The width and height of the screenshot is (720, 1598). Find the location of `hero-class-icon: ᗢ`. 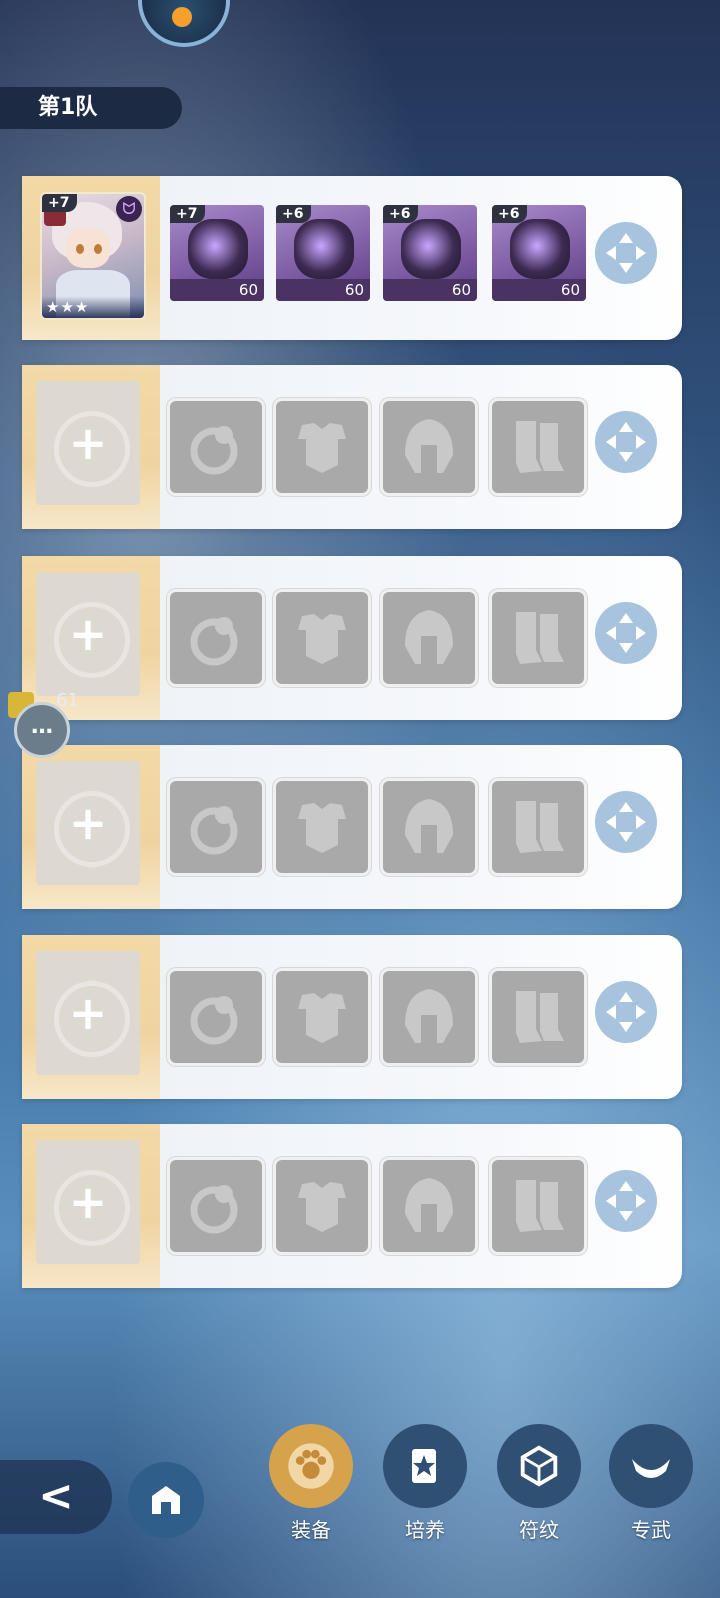

hero-class-icon: ᗢ is located at coordinates (129, 209).